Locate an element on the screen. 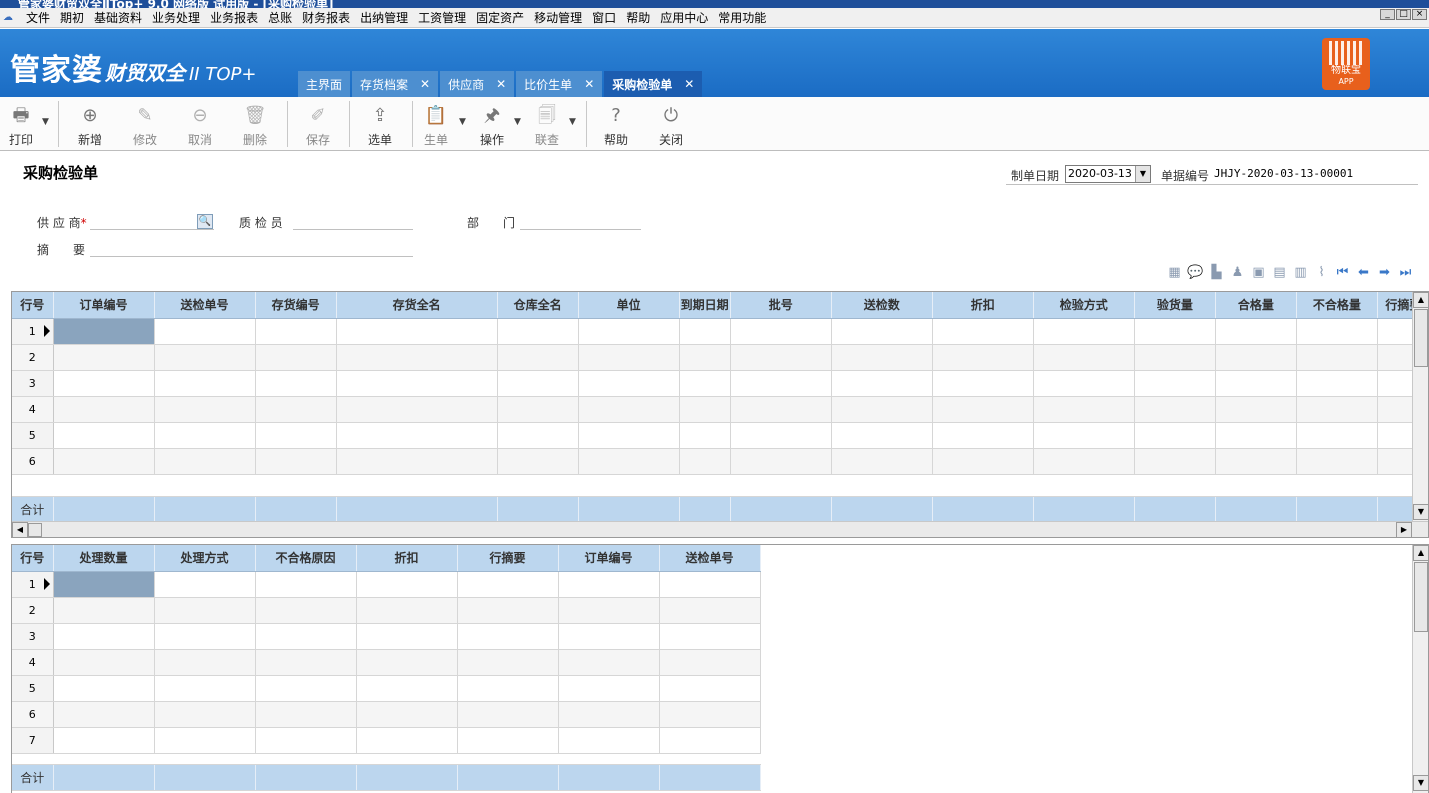 Image resolution: width=1429 pixels, height=793 pixels. menu-business: 业务处理 is located at coordinates (176, 18).